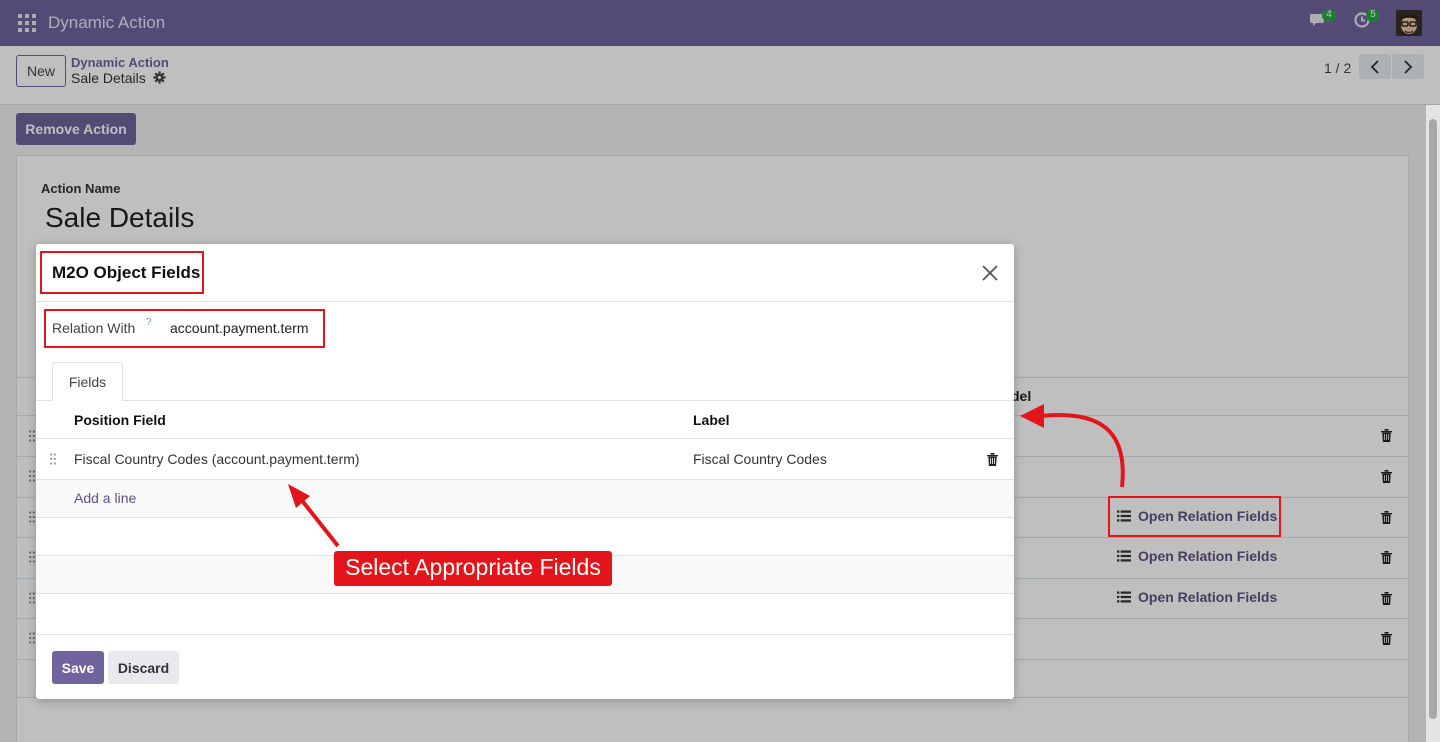 The height and width of the screenshot is (742, 1440). I want to click on tab-fields: Fields, so click(87, 381).